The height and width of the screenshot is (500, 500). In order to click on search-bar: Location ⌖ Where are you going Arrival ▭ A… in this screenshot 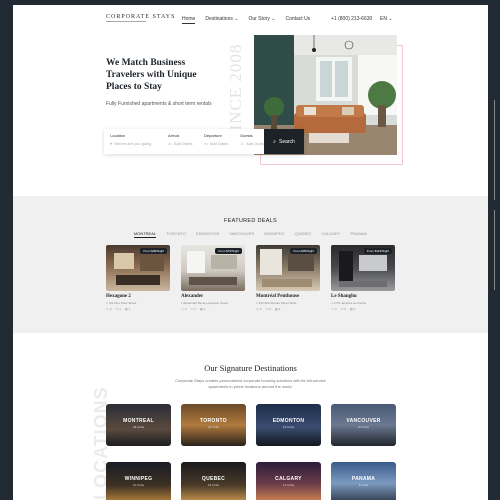, I will do `click(204, 141)`.